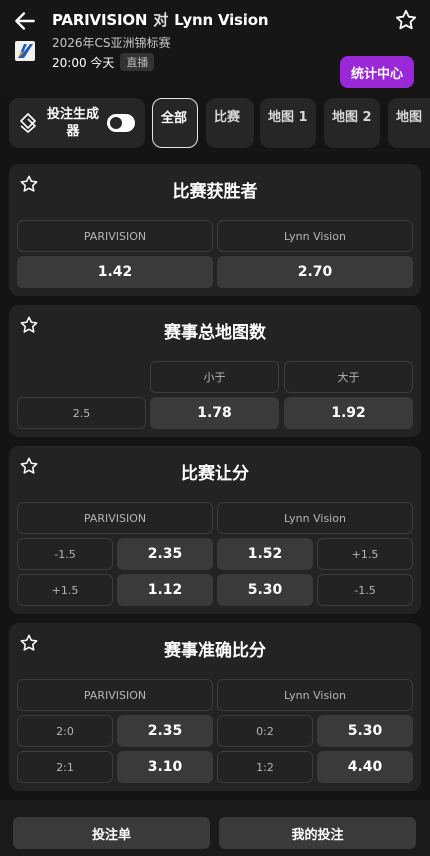 Image resolution: width=430 pixels, height=856 pixels. Describe the element at coordinates (165, 767) in the screenshot. I see `home-score-odds-button: 3.10` at that location.